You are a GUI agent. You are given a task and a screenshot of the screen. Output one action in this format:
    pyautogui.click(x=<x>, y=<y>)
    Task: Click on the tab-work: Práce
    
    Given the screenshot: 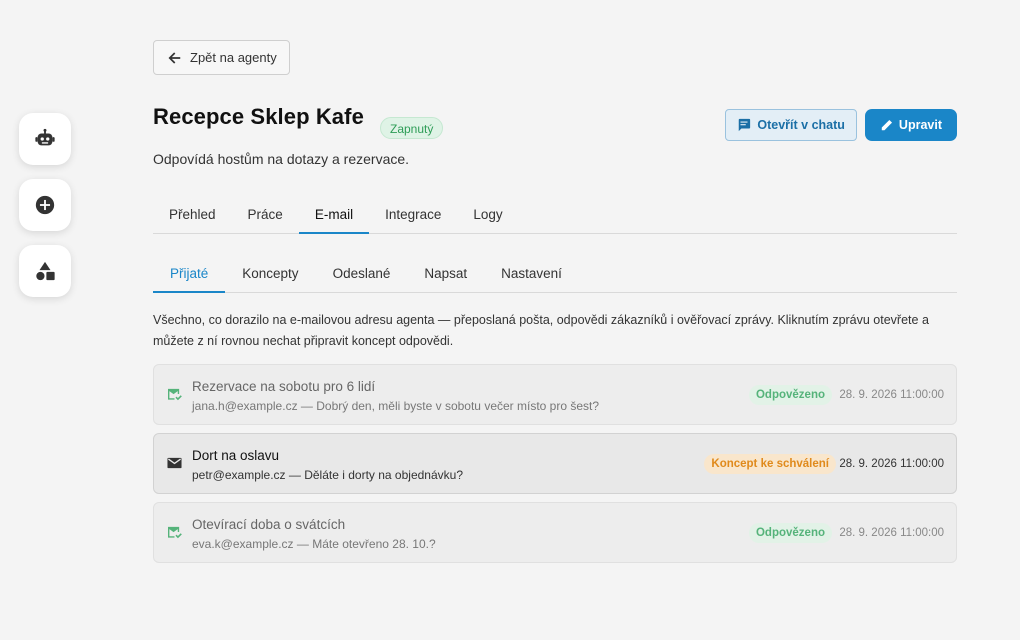 What is the action you would take?
    pyautogui.click(x=265, y=215)
    